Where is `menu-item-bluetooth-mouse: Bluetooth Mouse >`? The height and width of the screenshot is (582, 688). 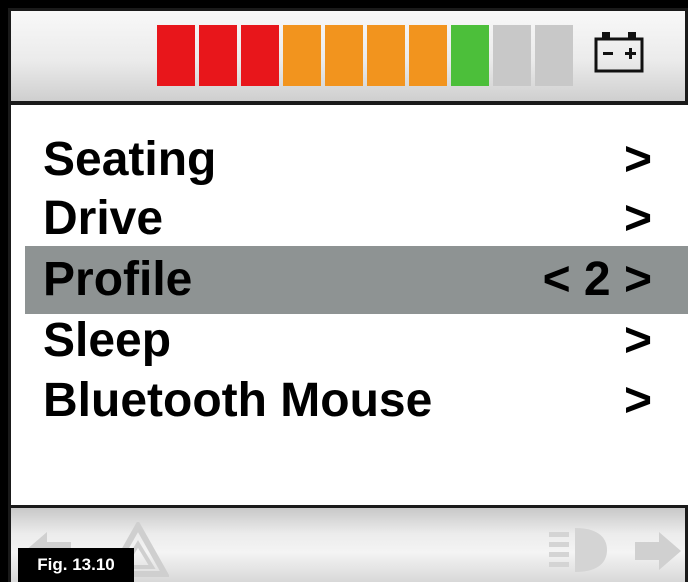 menu-item-bluetooth-mouse: Bluetooth Mouse > is located at coordinates (356, 401).